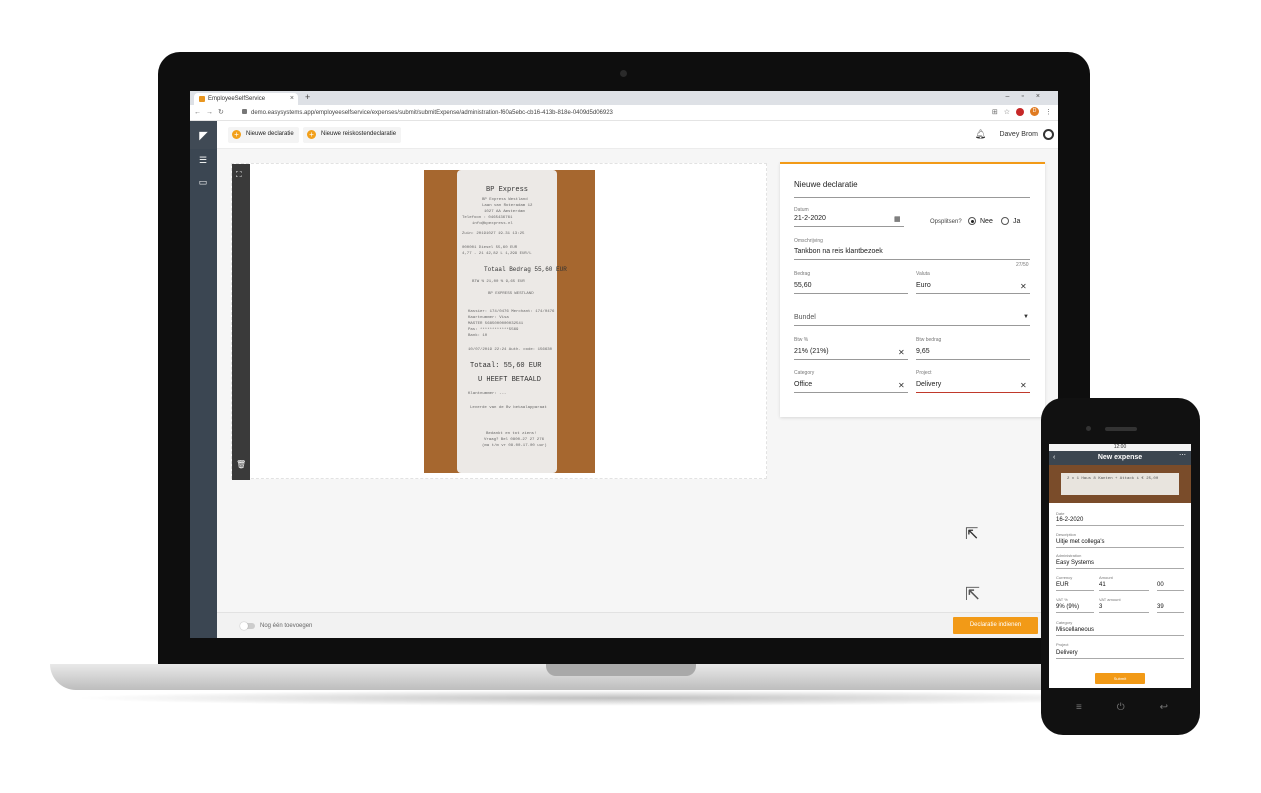 This screenshot has height=793, width=1261. Describe the element at coordinates (897, 219) in the screenshot. I see `calendar-icon: ▦` at that location.